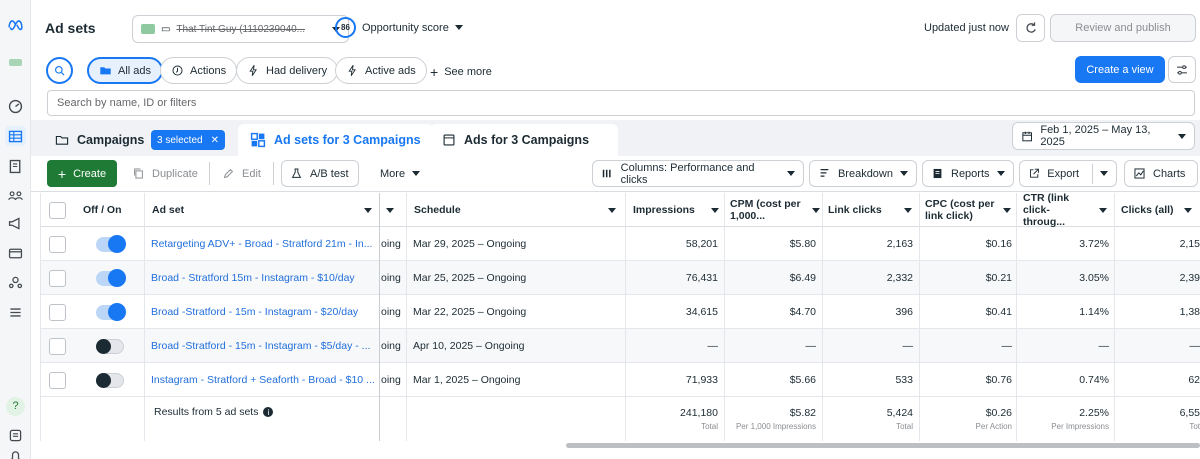 This screenshot has width=1200, height=459. What do you see at coordinates (518, 210) in the screenshot?
I see `header-schedule: Schedule` at bounding box center [518, 210].